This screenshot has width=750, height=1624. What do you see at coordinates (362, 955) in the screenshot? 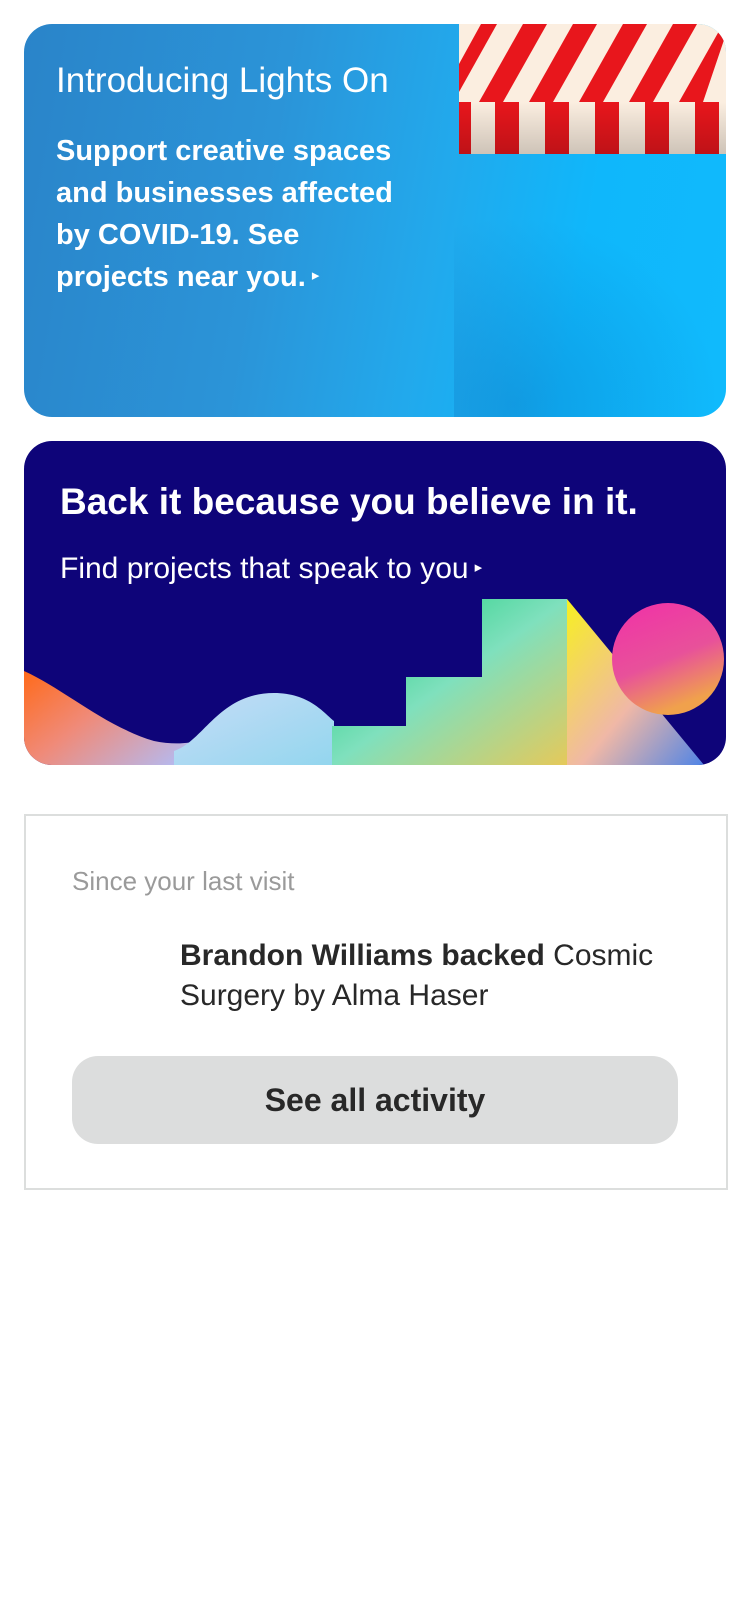
I see `activity-actor: Brandon Williams backed` at bounding box center [362, 955].